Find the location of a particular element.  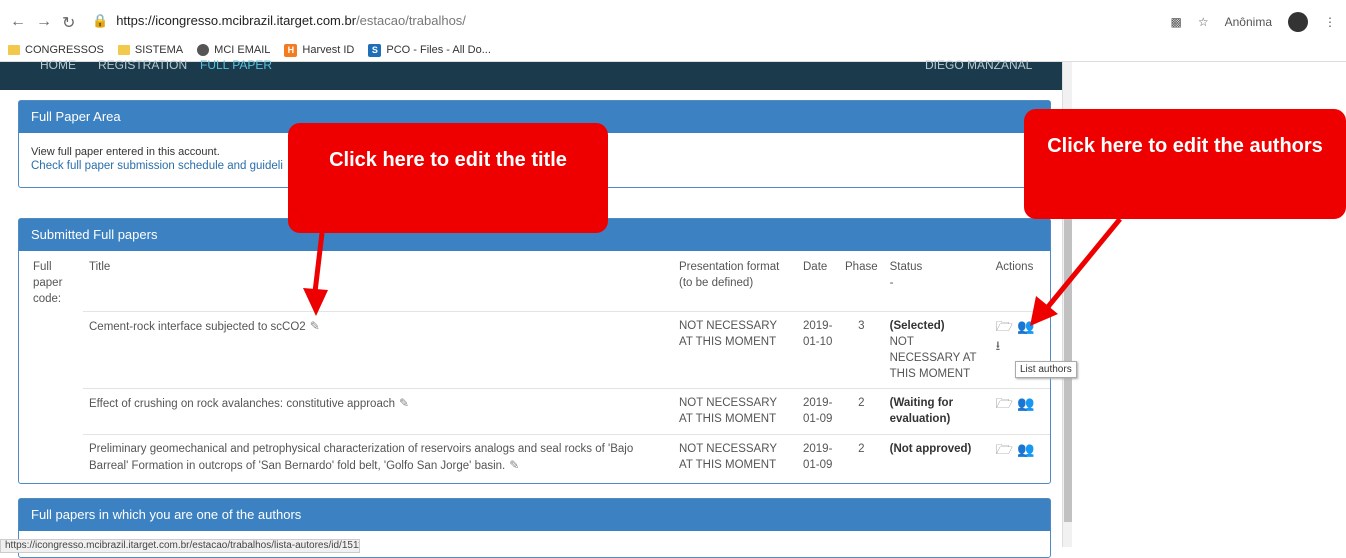

annotation-arrows is located at coordinates (712, 271).